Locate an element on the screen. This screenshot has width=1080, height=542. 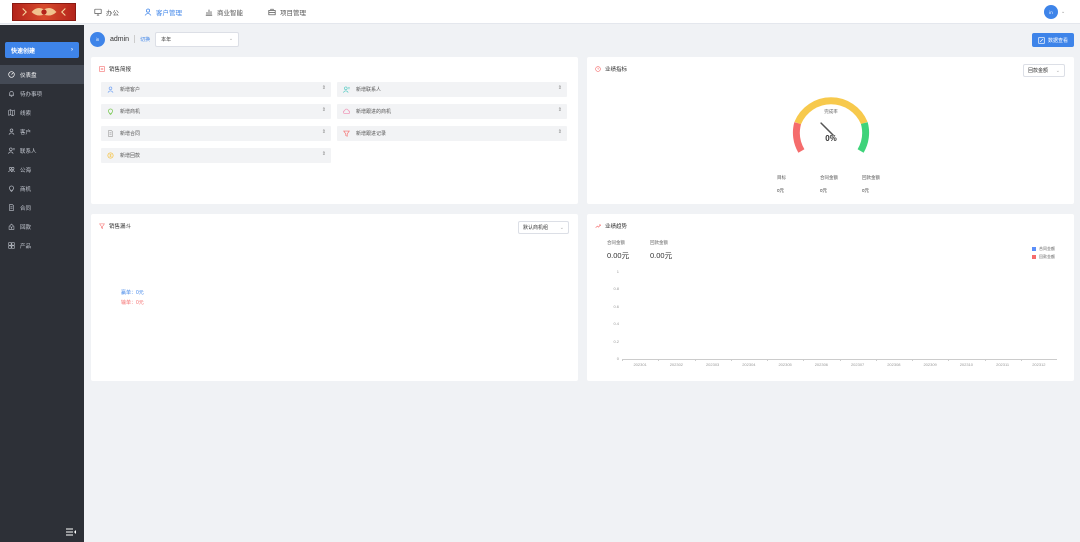
cloud-icon is located at coordinates (346, 111).